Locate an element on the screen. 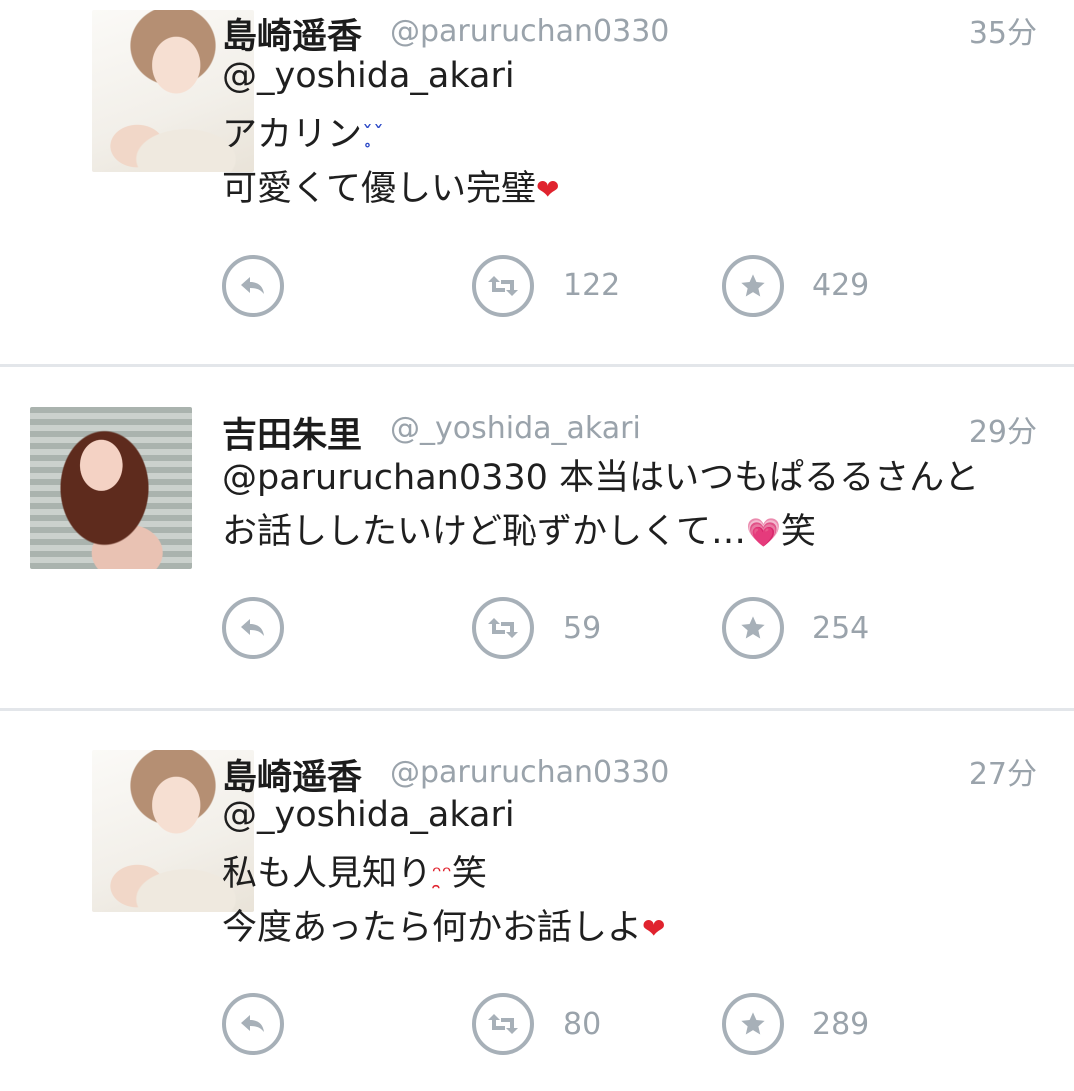 Image resolution: width=1074 pixels, height=1091 pixels. pout-face-icon: ᵔ̯ᵔ is located at coordinates (442, 875).